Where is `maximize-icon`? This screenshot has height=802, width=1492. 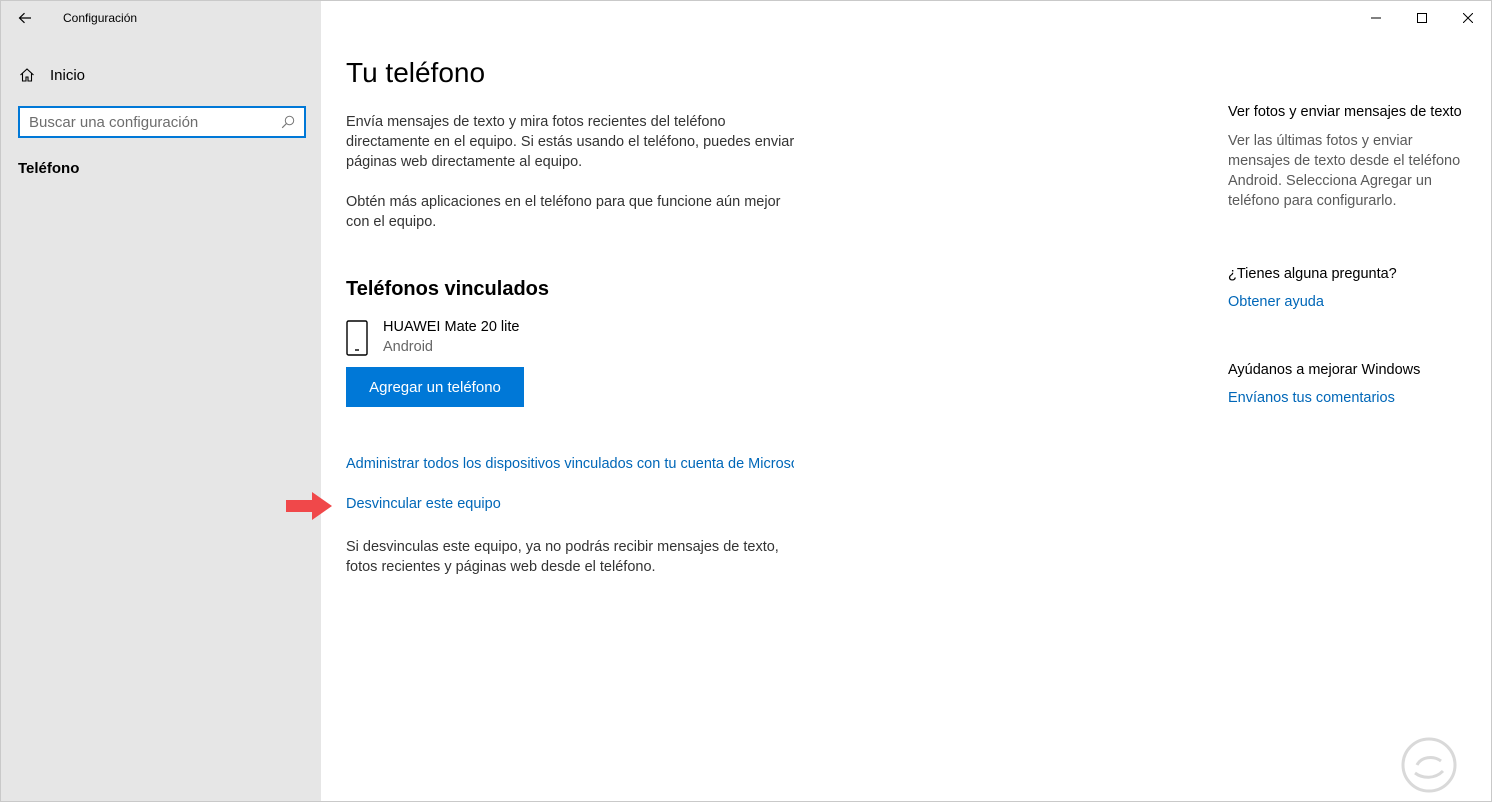 maximize-icon is located at coordinates (1422, 18).